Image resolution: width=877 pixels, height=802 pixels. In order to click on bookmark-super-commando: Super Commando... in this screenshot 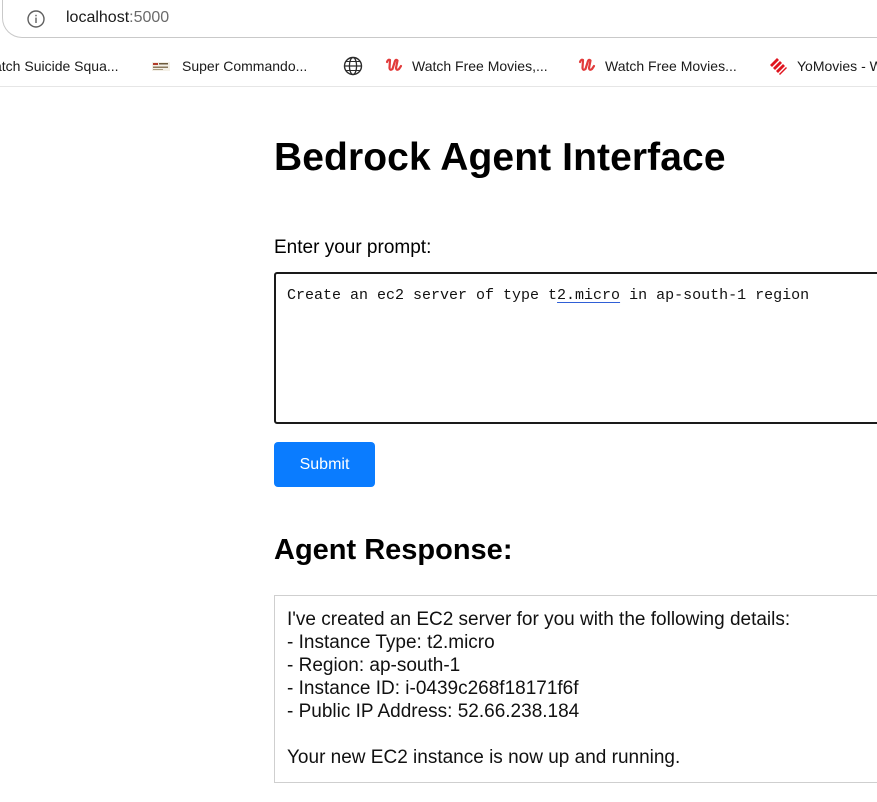, I will do `click(229, 66)`.